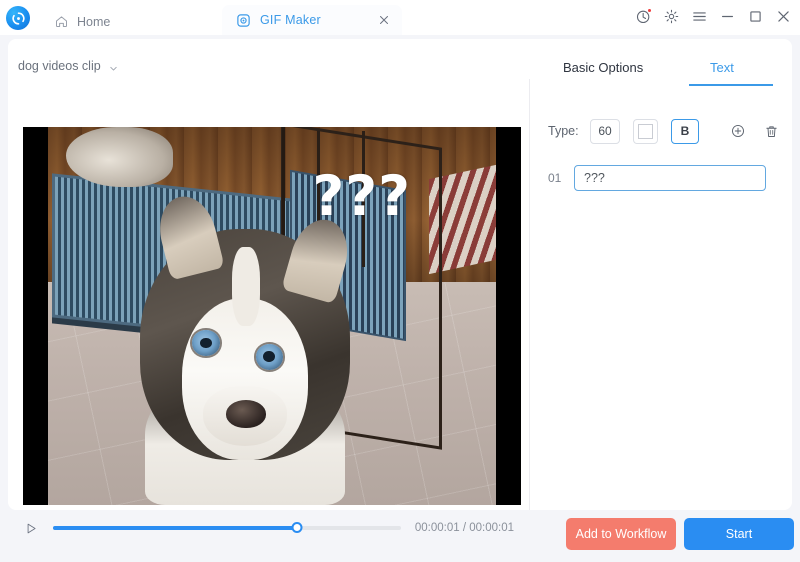 Image resolution: width=800 pixels, height=562 pixels. What do you see at coordinates (362, 195) in the screenshot?
I see `video-overlay-text: ???` at bounding box center [362, 195].